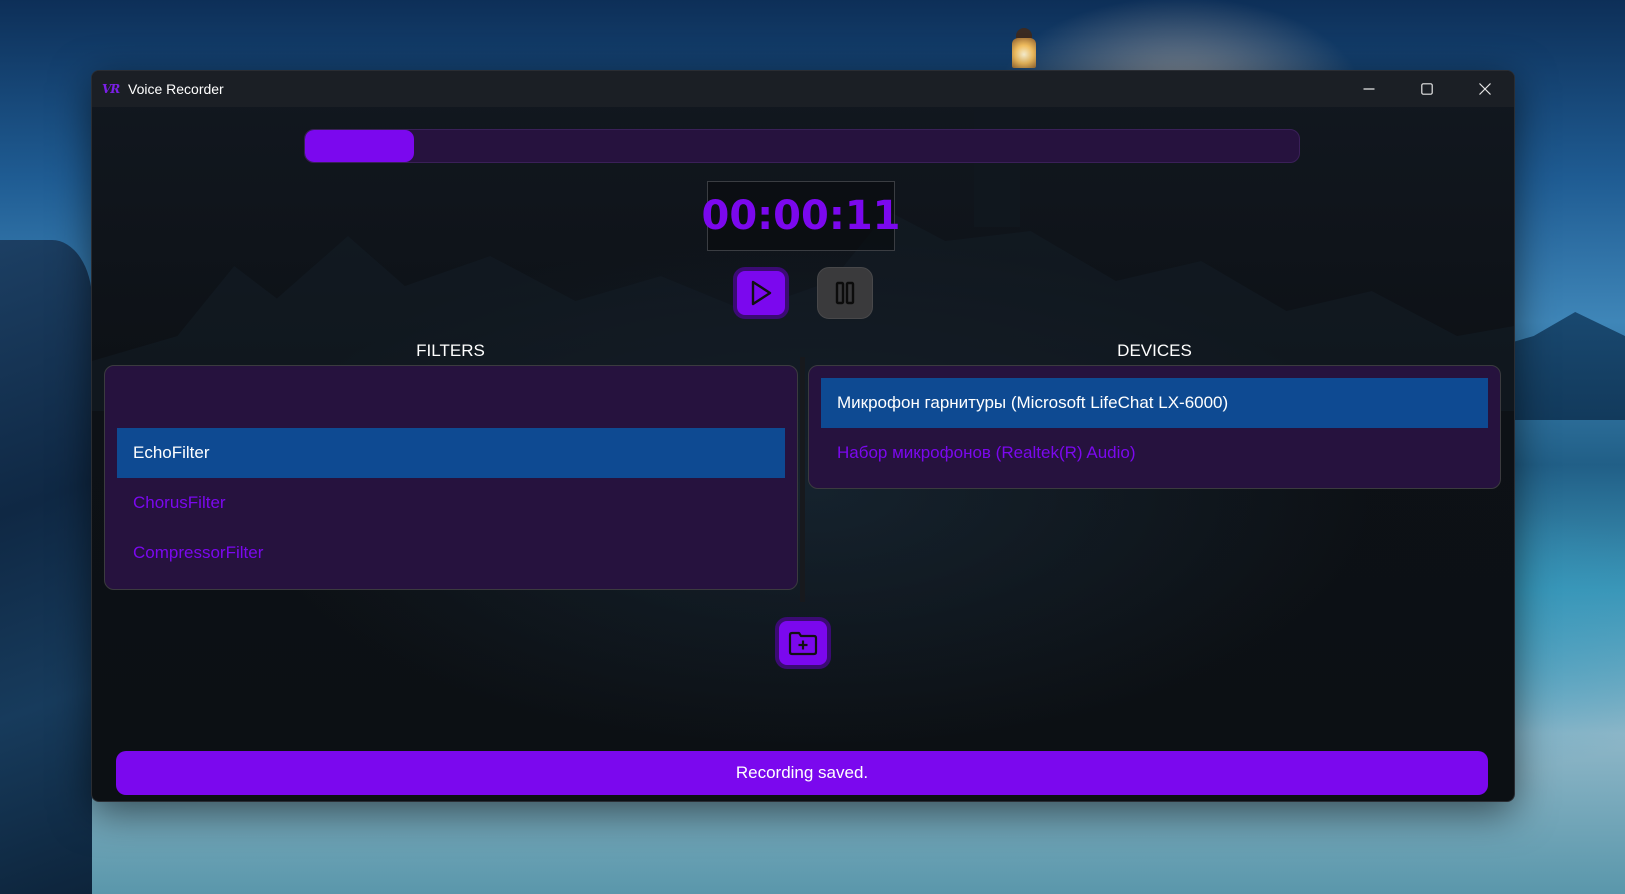 Image resolution: width=1625 pixels, height=894 pixels. What do you see at coordinates (802, 146) in the screenshot?
I see `recording-progress-bar` at bounding box center [802, 146].